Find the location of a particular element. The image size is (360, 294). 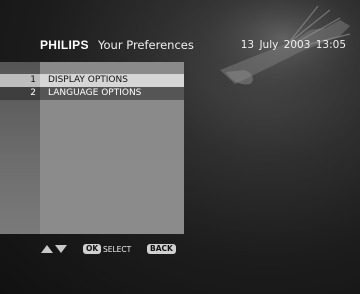

date-text: 13 July 2003 is located at coordinates (275, 45).